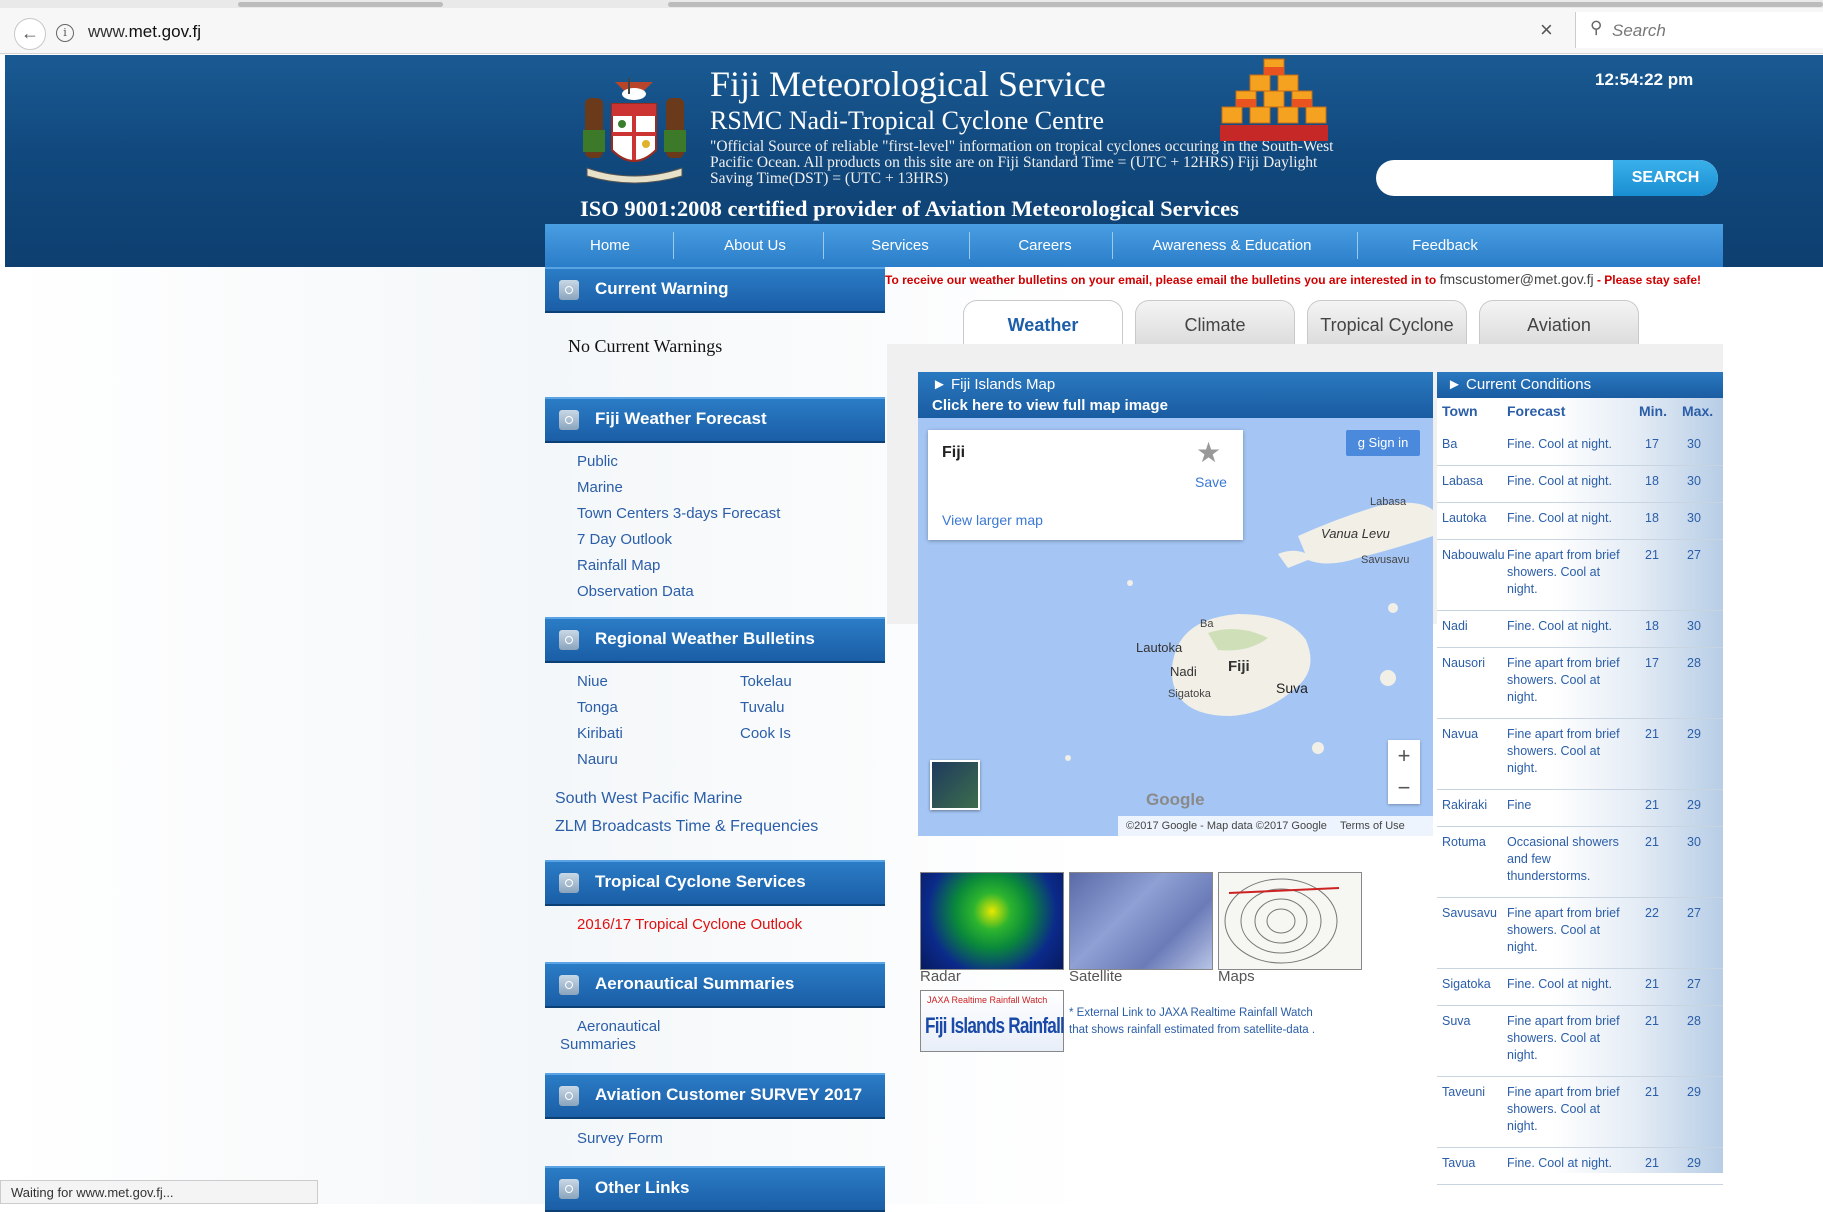 The width and height of the screenshot is (1823, 1212). What do you see at coordinates (755, 245) in the screenshot?
I see `nav-about-us: About Us` at bounding box center [755, 245].